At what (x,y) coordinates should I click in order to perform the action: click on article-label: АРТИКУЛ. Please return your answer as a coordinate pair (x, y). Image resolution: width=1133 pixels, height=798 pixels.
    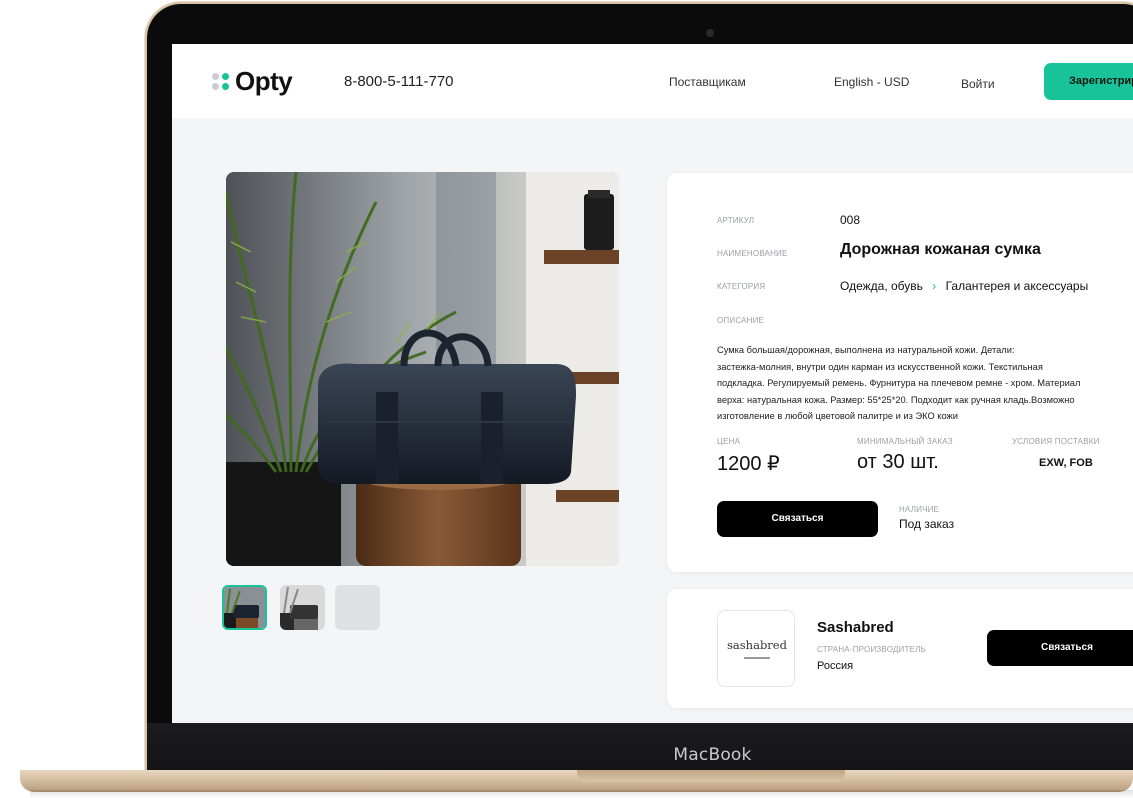
    Looking at the image, I should click on (736, 220).